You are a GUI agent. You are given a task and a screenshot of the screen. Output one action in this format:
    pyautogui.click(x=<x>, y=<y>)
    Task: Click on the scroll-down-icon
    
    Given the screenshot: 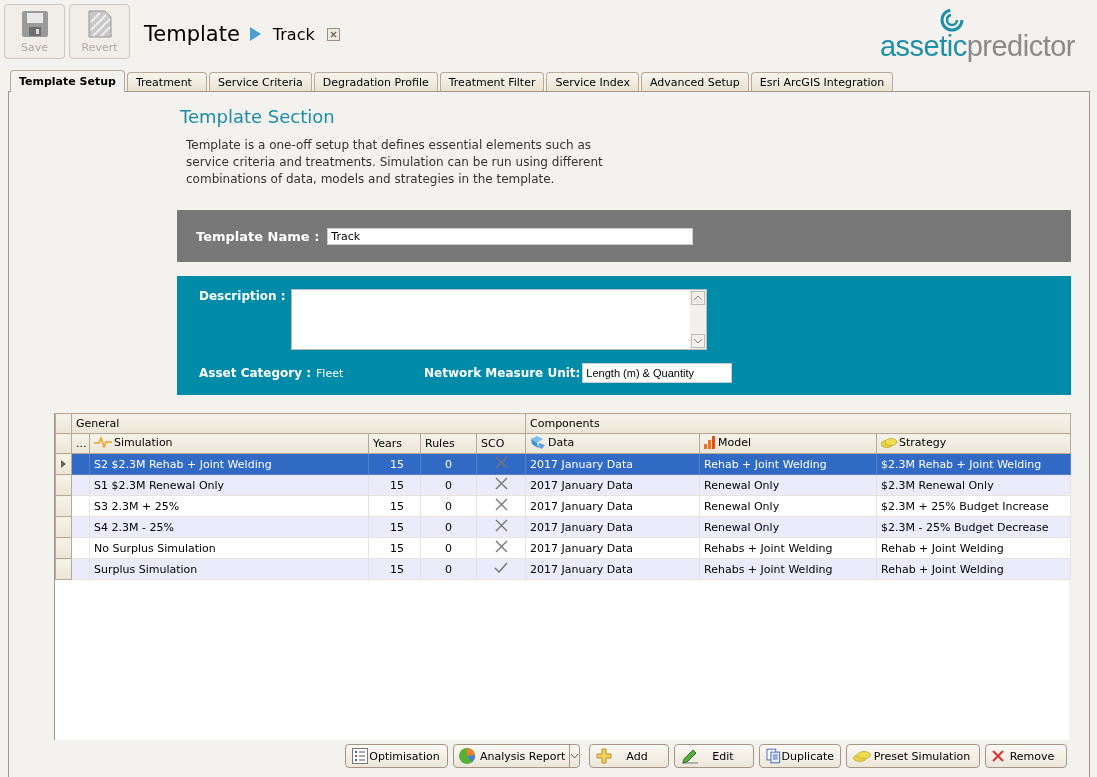 What is the action you would take?
    pyautogui.click(x=698, y=341)
    